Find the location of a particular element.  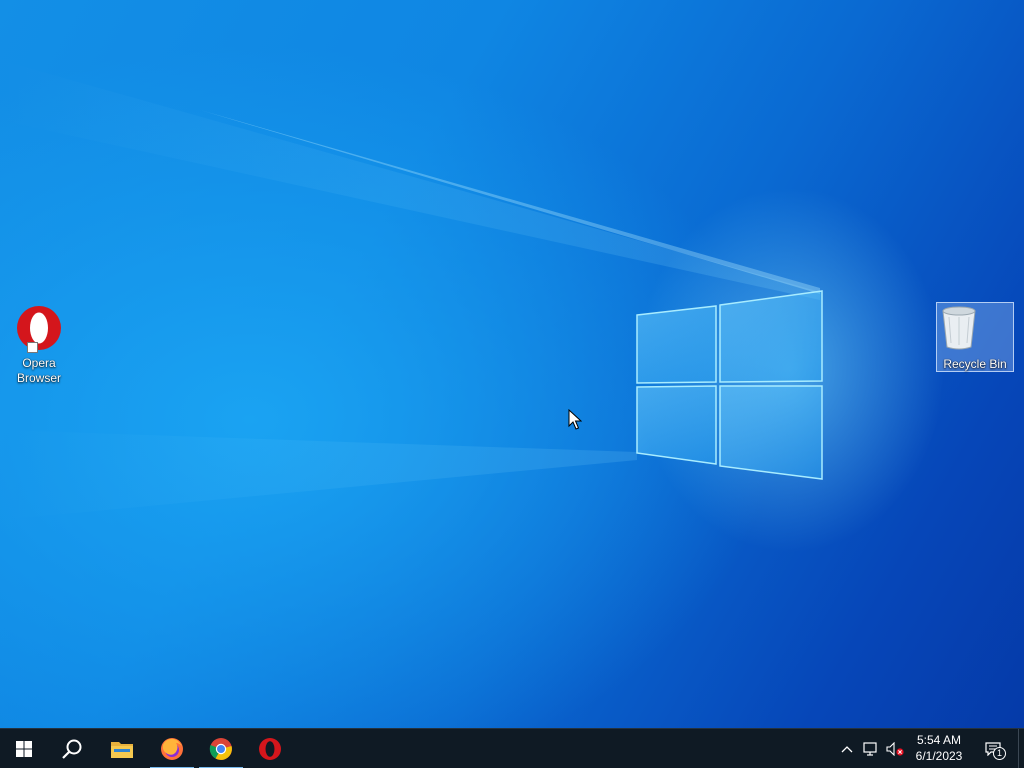

recycle-bin-icon is located at coordinates (969, 329).